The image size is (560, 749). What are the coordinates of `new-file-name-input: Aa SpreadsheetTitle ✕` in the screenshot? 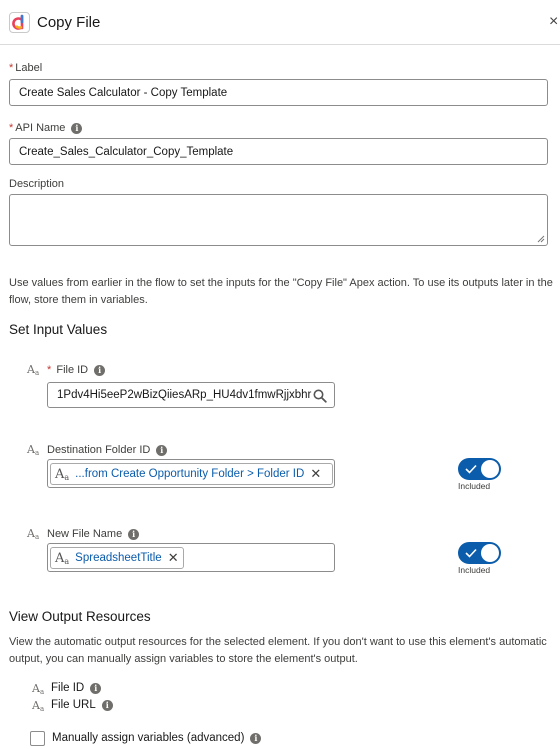 It's located at (191, 557).